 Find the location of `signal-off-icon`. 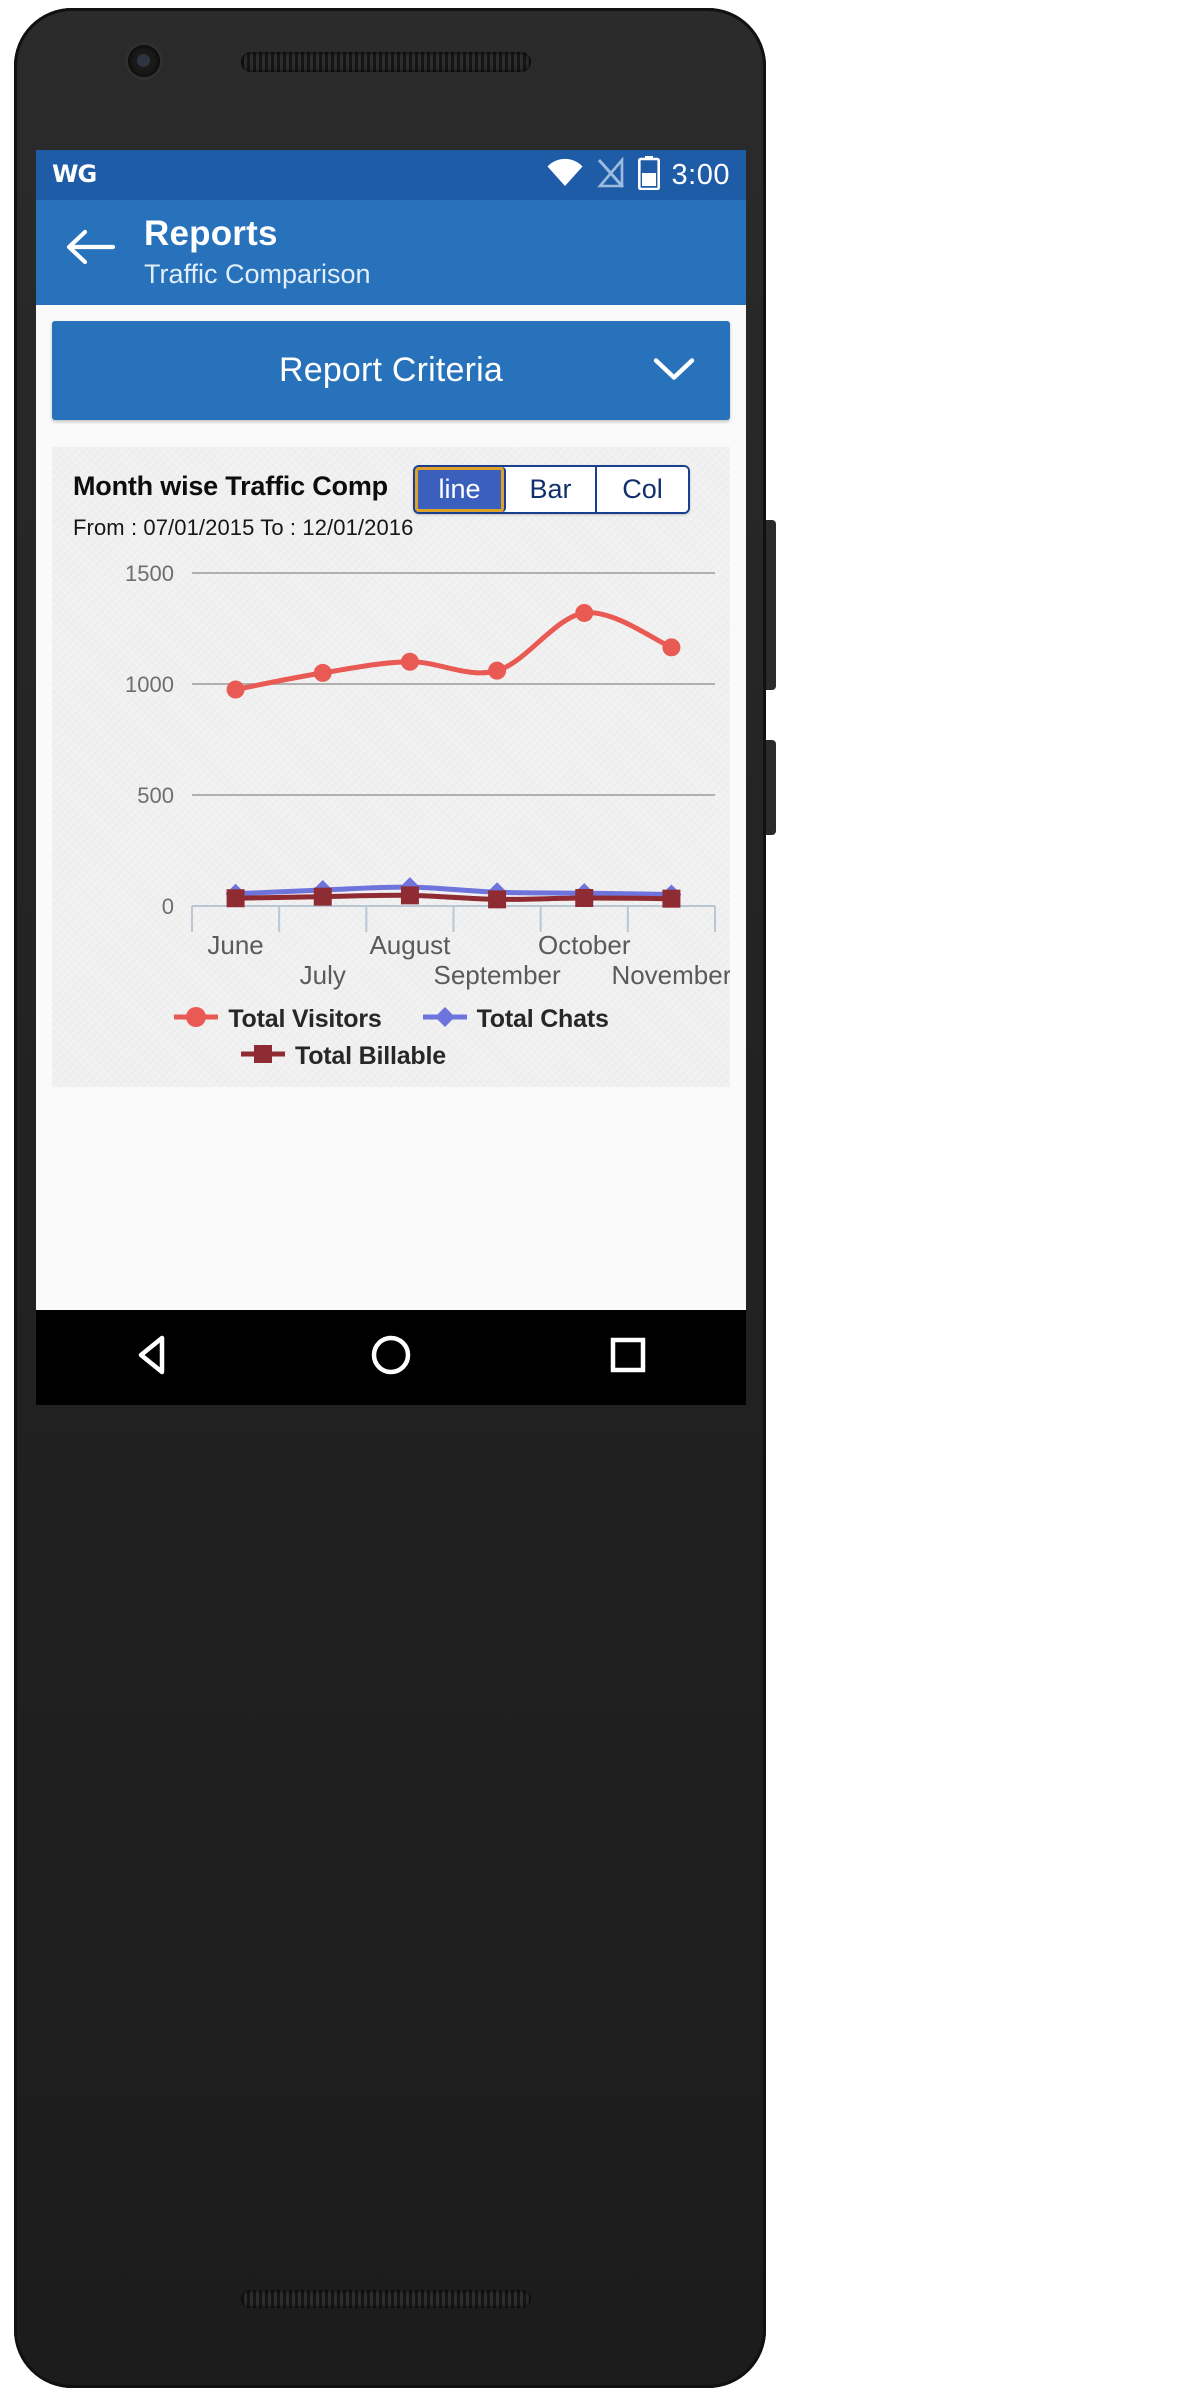

signal-off-icon is located at coordinates (611, 174).